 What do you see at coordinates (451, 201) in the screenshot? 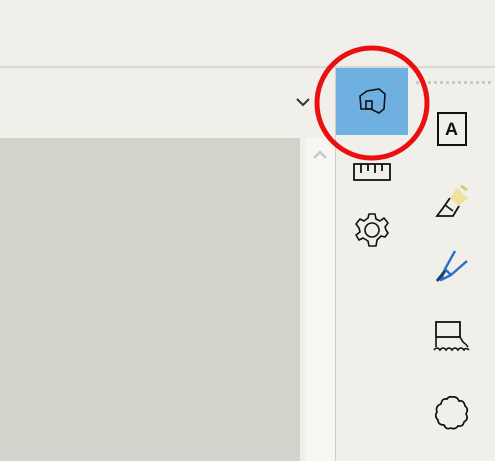
I see `highlighter-icon` at bounding box center [451, 201].